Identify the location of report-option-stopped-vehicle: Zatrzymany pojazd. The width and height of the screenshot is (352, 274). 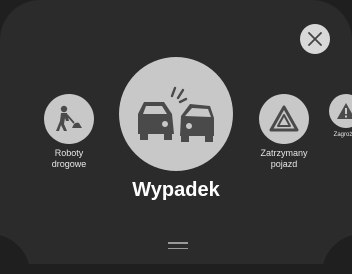
(284, 132).